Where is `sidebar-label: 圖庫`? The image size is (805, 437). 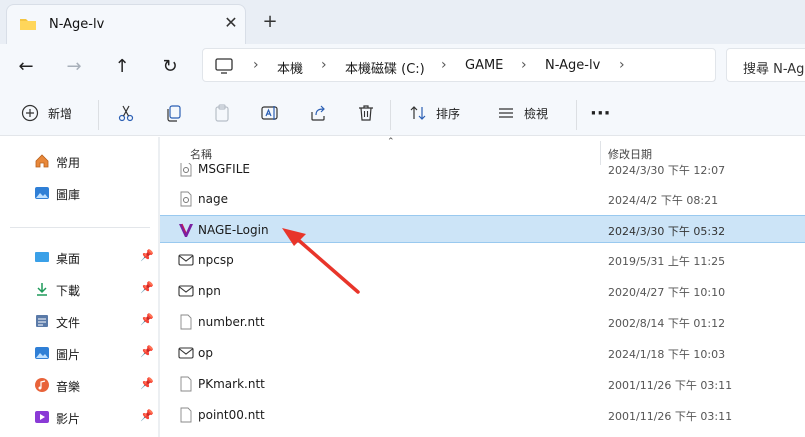
sidebar-label: 圖庫 is located at coordinates (68, 195).